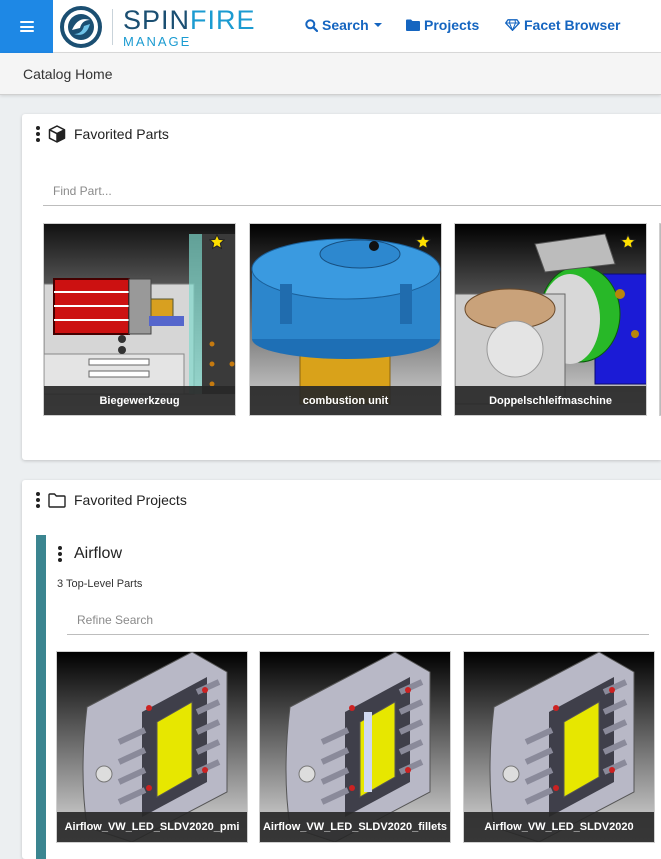  Describe the element at coordinates (152, 747) in the screenshot. I see `project-part-card: Airflow_VW_LED_SLDV2020_pmi` at that location.